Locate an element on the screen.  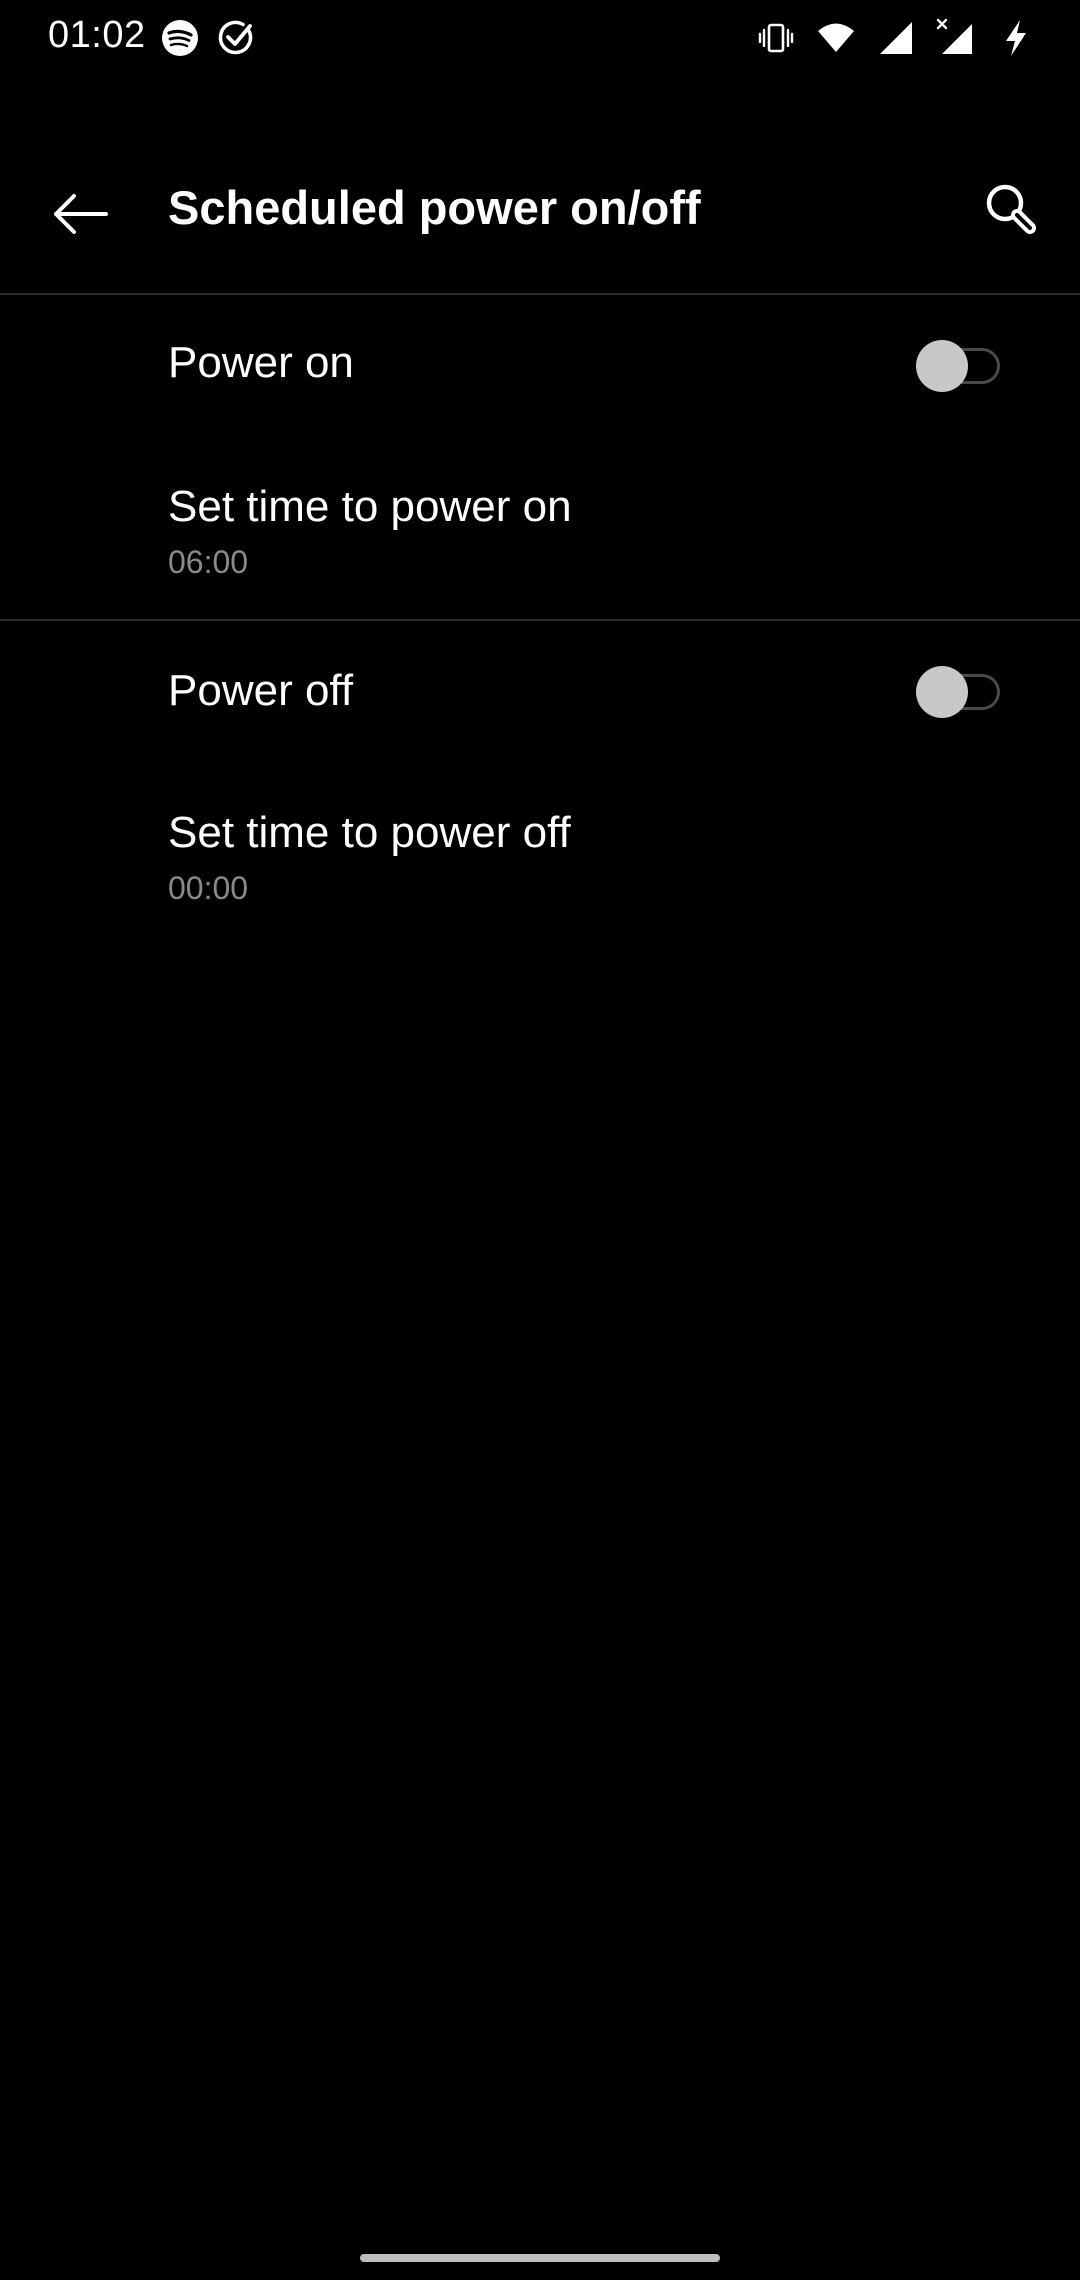
status-bar: 01:02 is located at coordinates (540, 40).